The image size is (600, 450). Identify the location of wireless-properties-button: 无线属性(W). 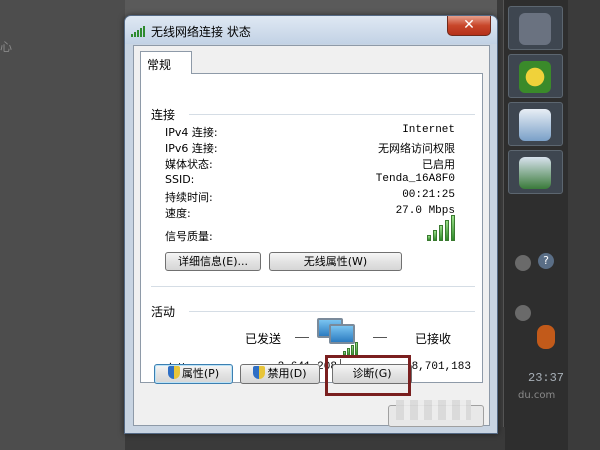
(335, 261).